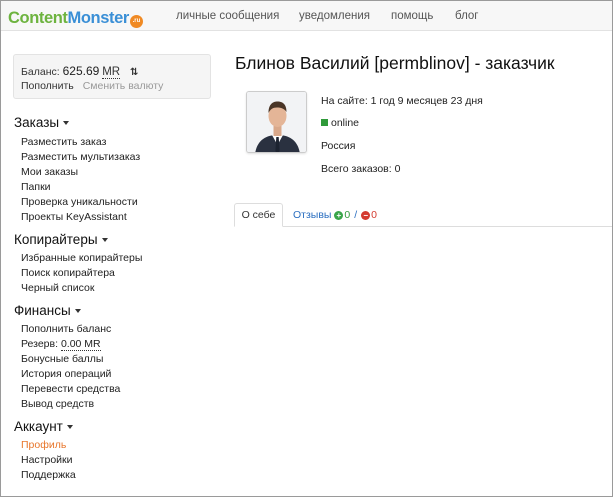  I want to click on sidebar-reserve: Резерв: 0.00 MR, so click(61, 344).